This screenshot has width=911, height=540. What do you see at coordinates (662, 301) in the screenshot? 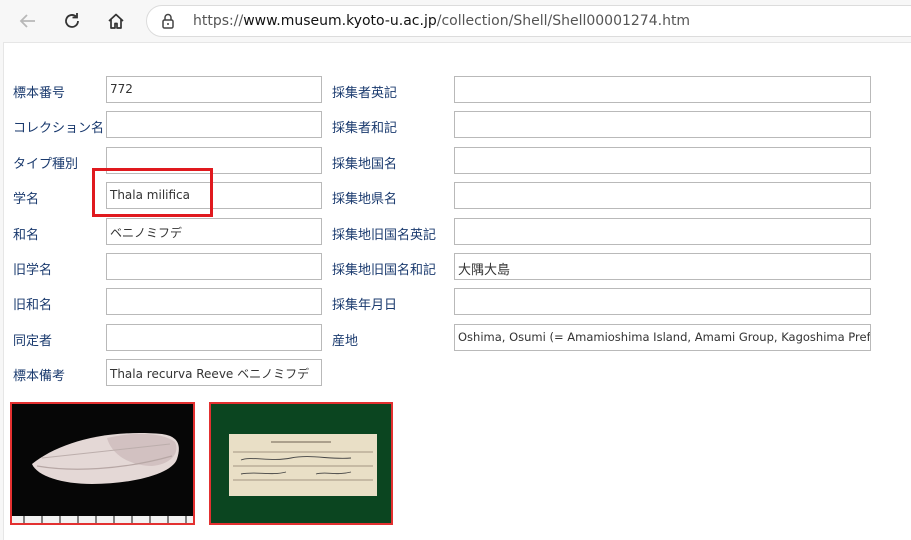
I see `collection-date-field` at bounding box center [662, 301].